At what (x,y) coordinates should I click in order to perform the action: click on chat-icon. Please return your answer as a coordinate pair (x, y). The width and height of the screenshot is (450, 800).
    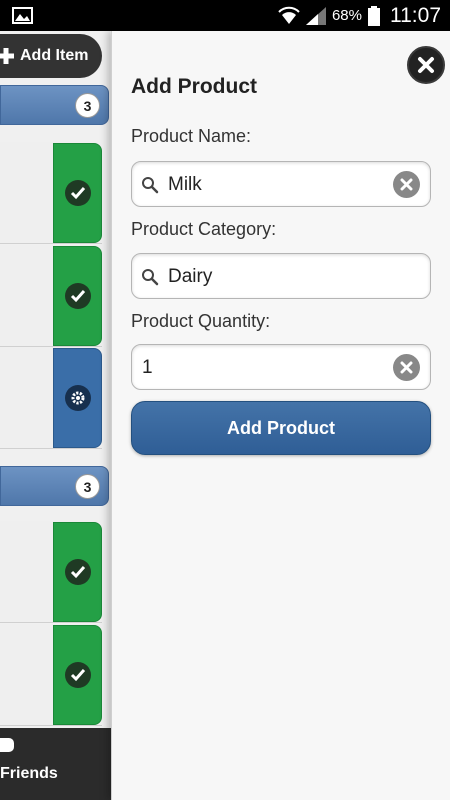
    Looking at the image, I should click on (7, 745).